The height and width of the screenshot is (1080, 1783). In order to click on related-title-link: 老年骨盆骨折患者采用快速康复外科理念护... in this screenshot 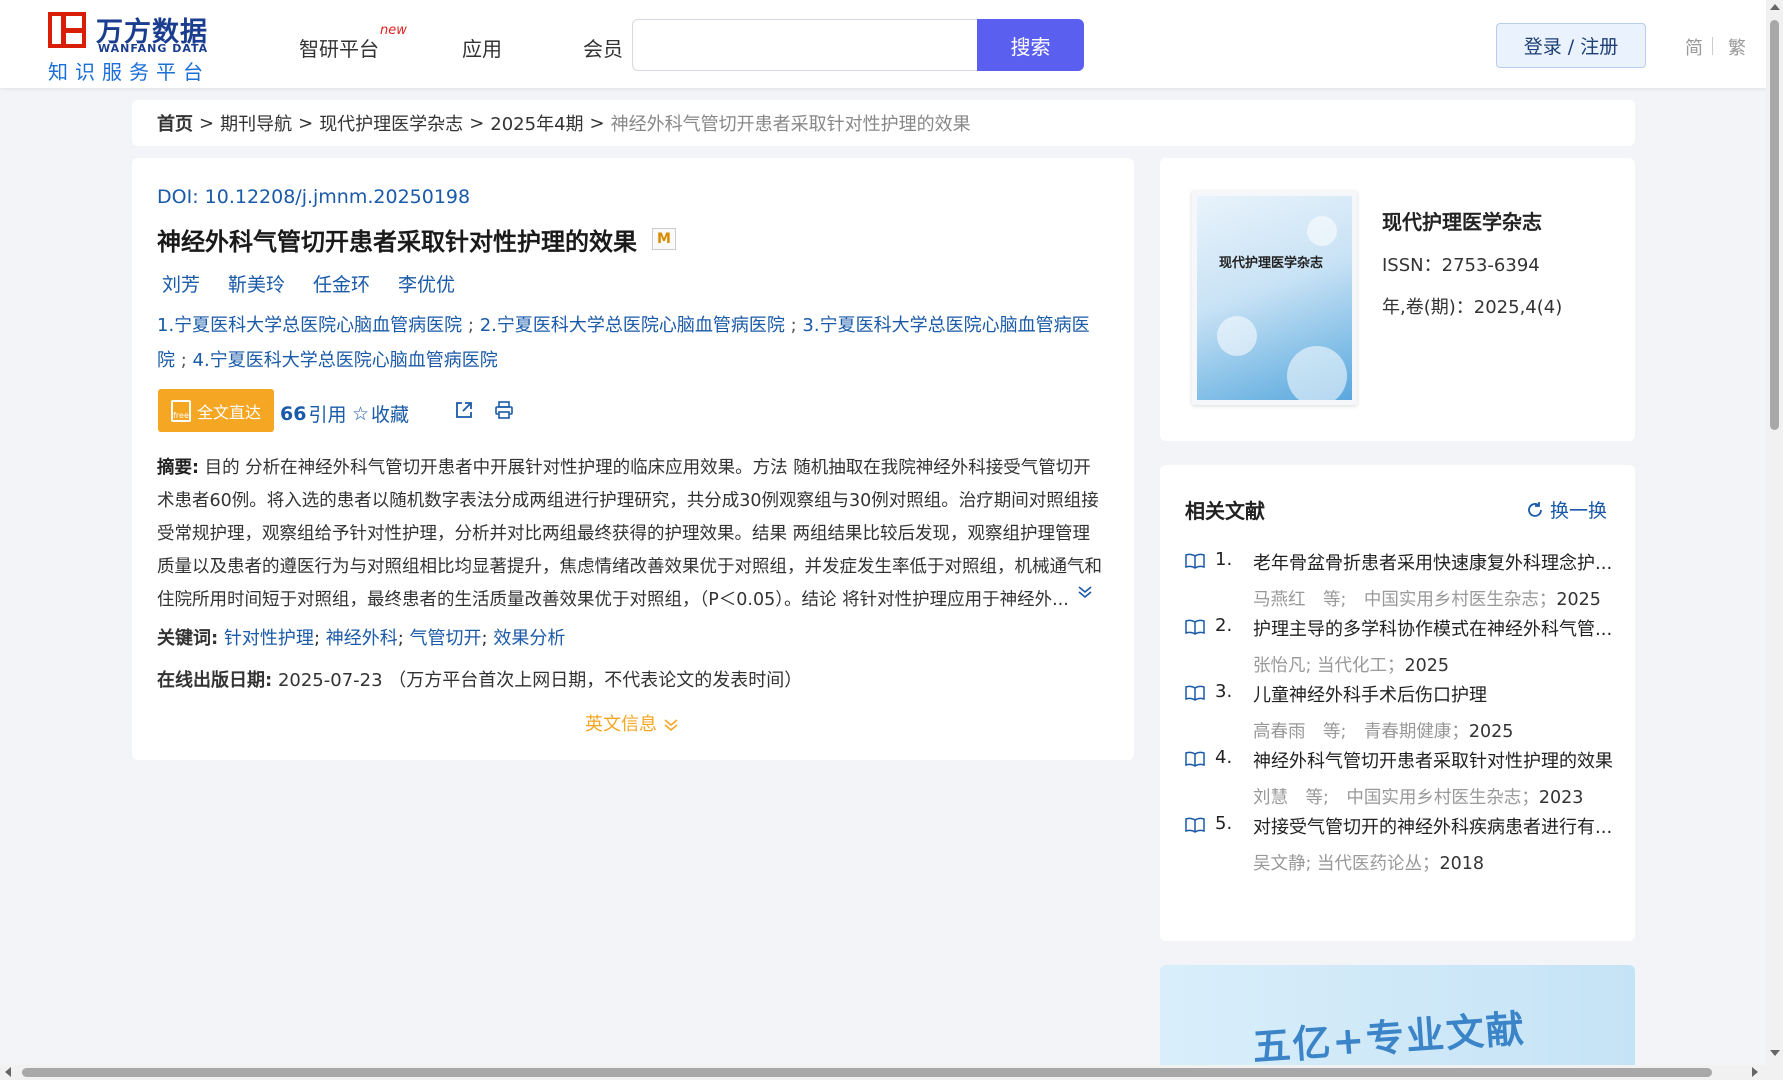, I will do `click(1434, 562)`.